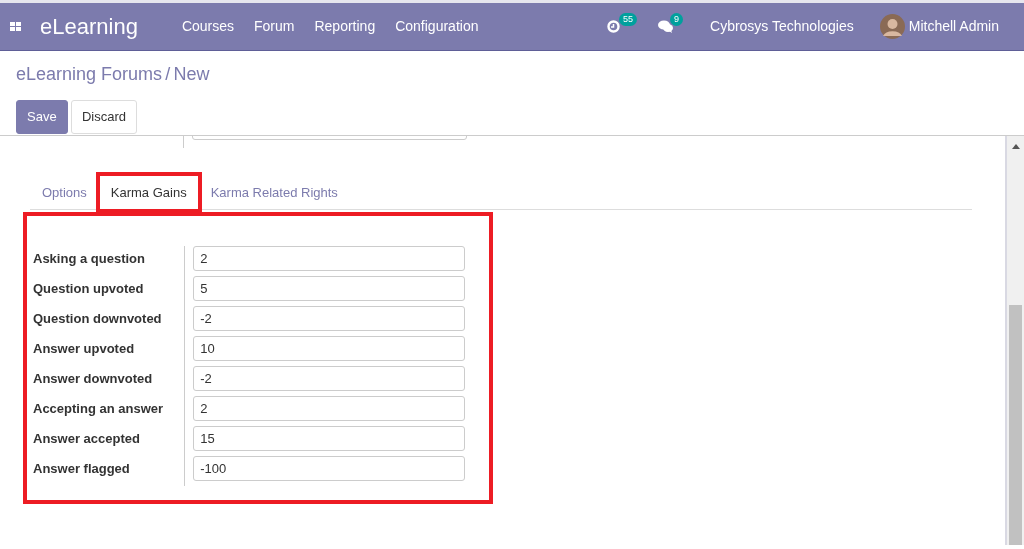  What do you see at coordinates (329, 348) in the screenshot?
I see `input-field: 10` at bounding box center [329, 348].